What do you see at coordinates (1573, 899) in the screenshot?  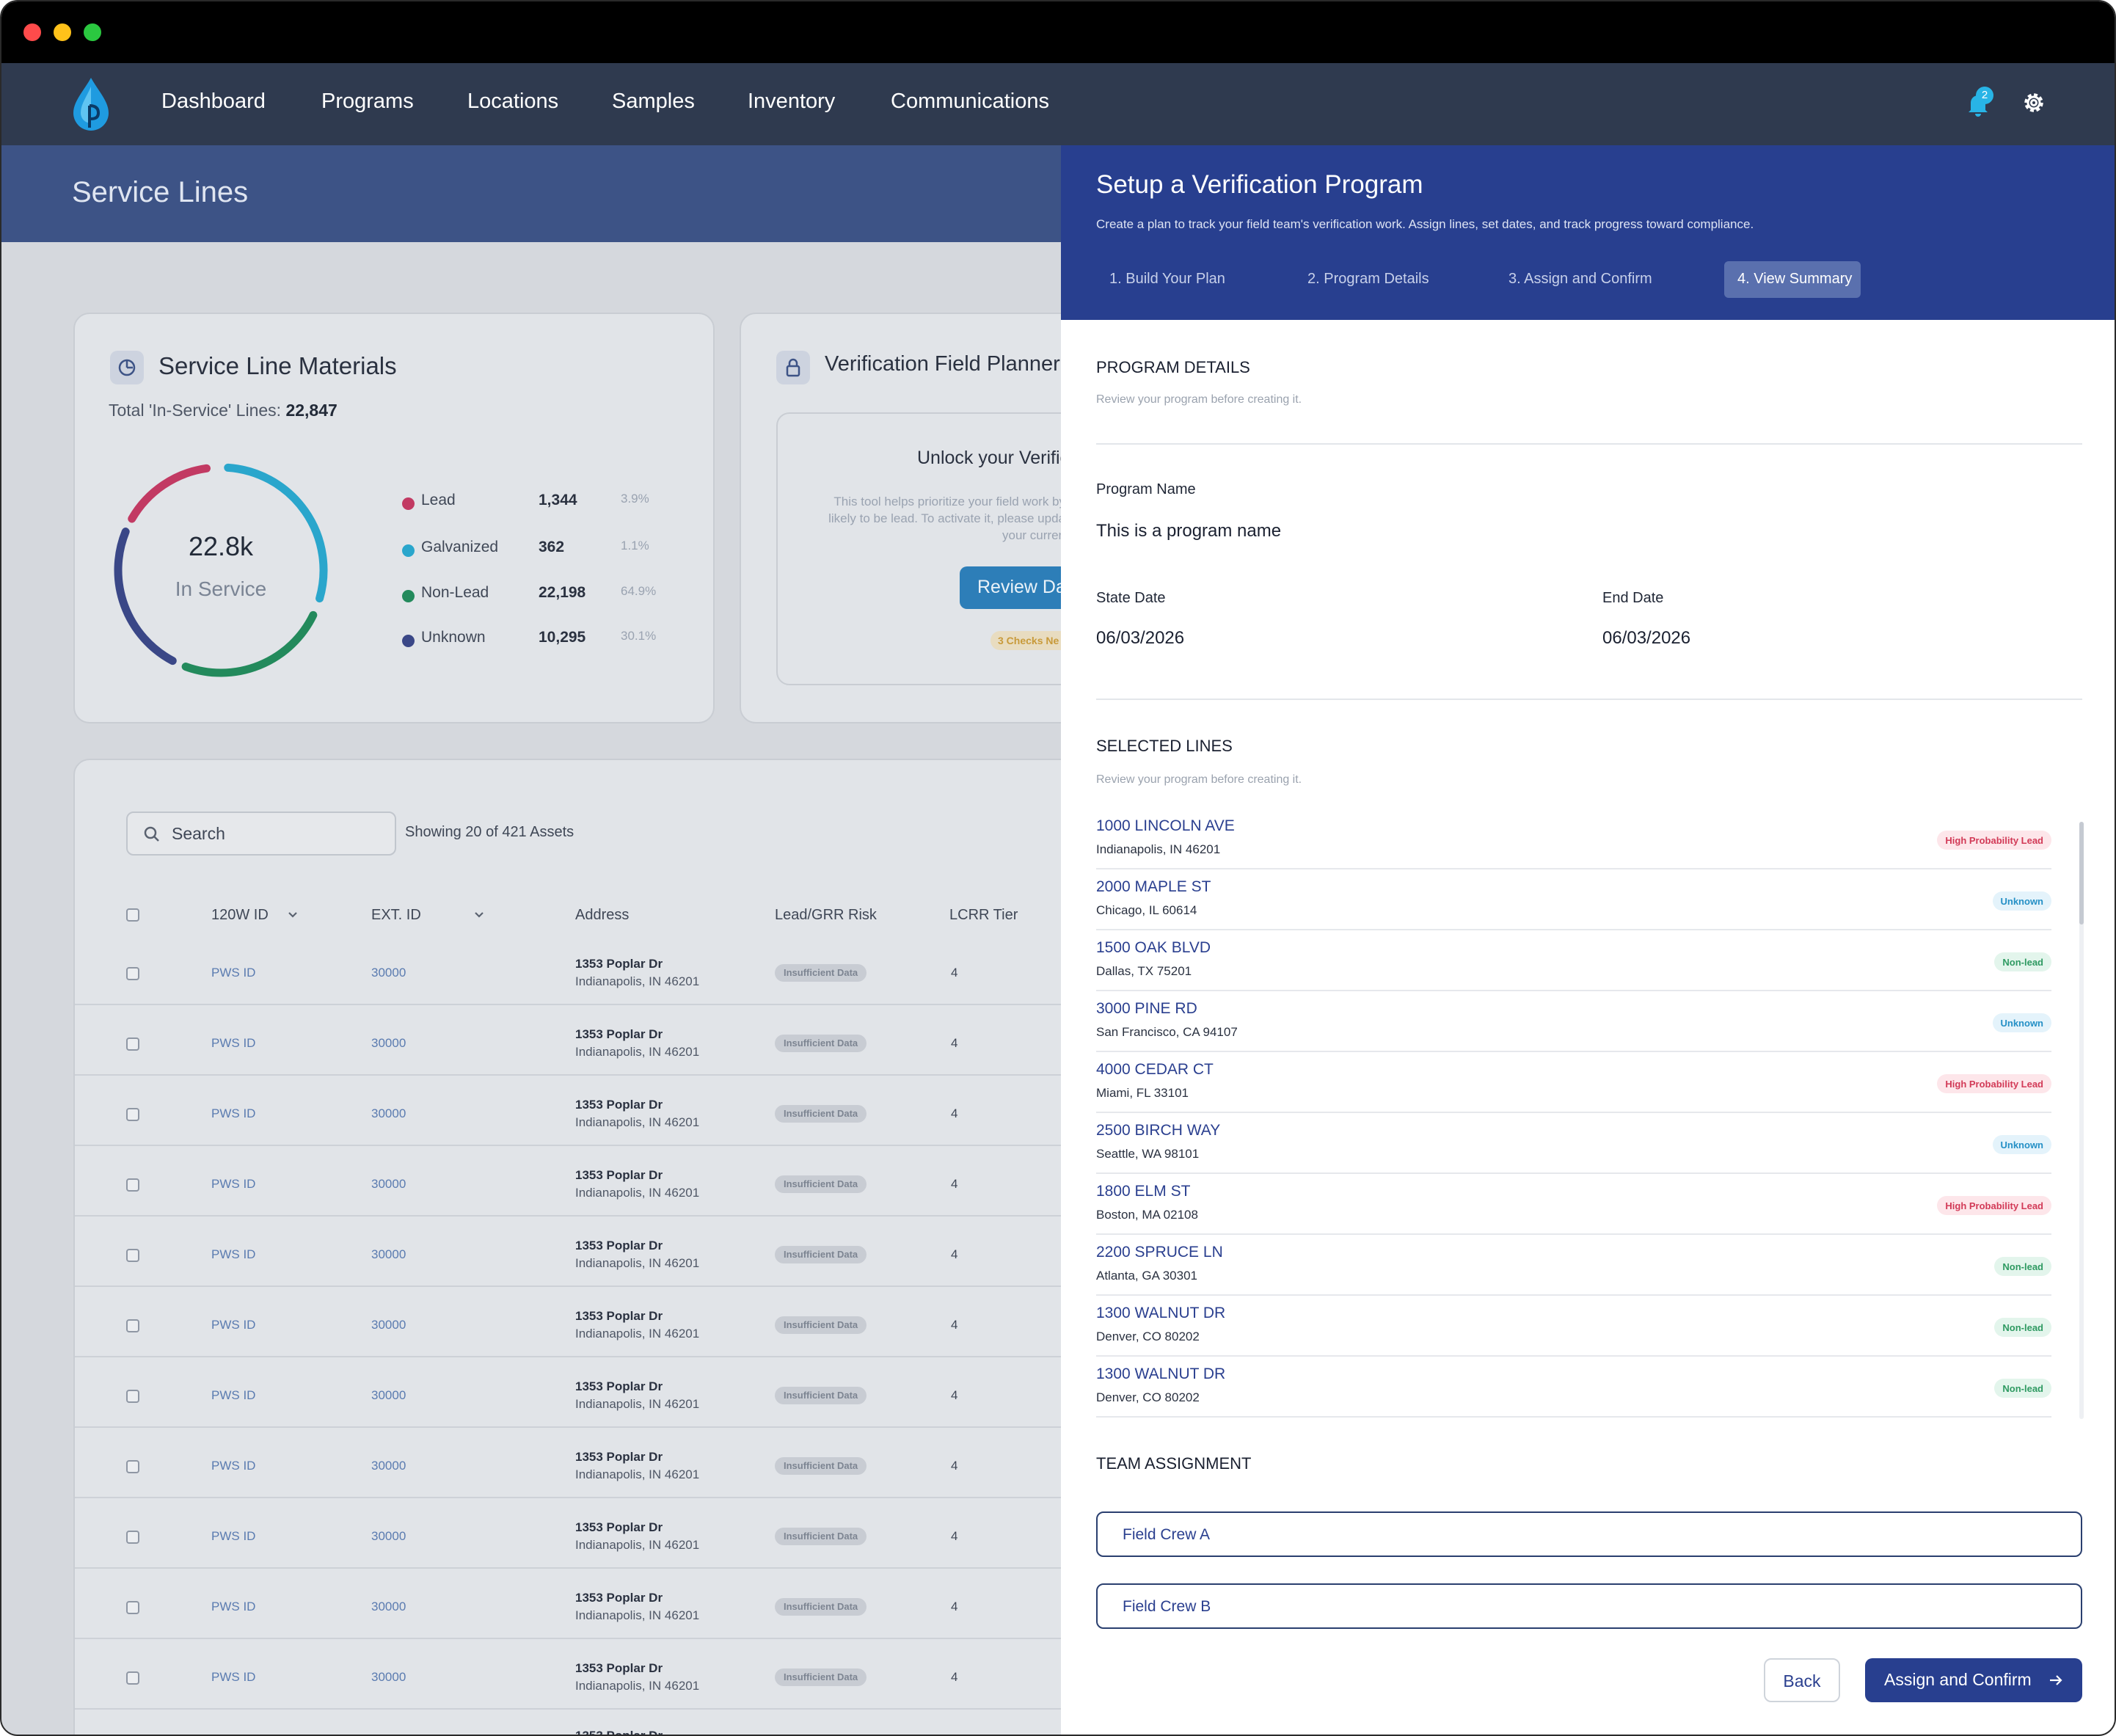 I see `selected-line-item: 2000 MAPLE ST Chicago, IL 60614 Unknown` at bounding box center [1573, 899].